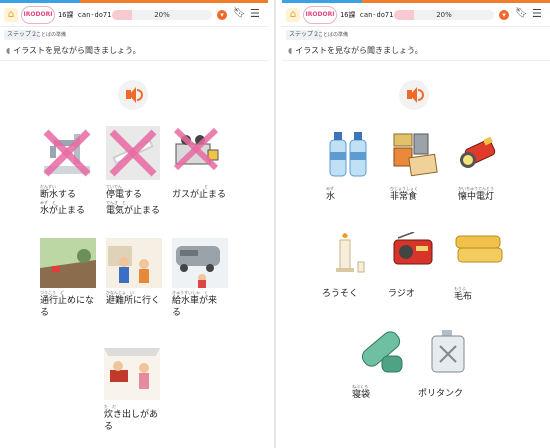 The width and height of the screenshot is (550, 448). What do you see at coordinates (361, 392) in the screenshot?
I see `label-sleeping-bag: ねぶくろ 寝袋` at bounding box center [361, 392].